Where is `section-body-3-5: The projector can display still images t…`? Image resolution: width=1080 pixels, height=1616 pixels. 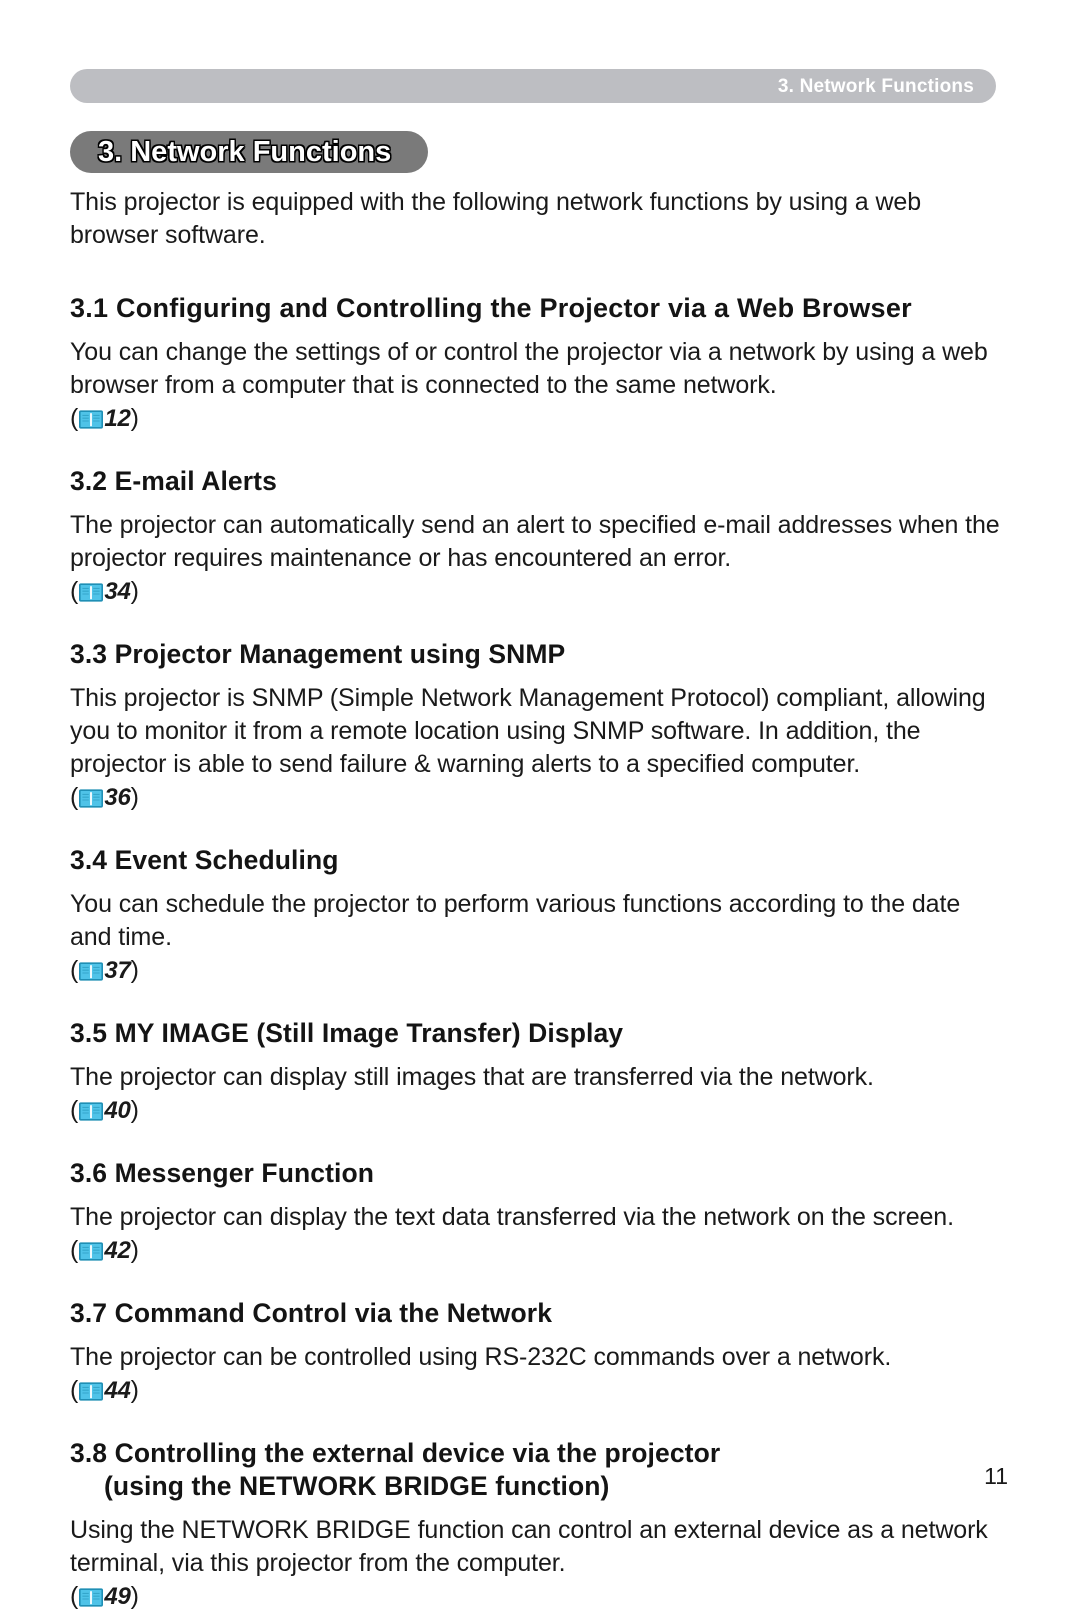 section-body-3-5: The projector can display still images t… is located at coordinates (472, 1077).